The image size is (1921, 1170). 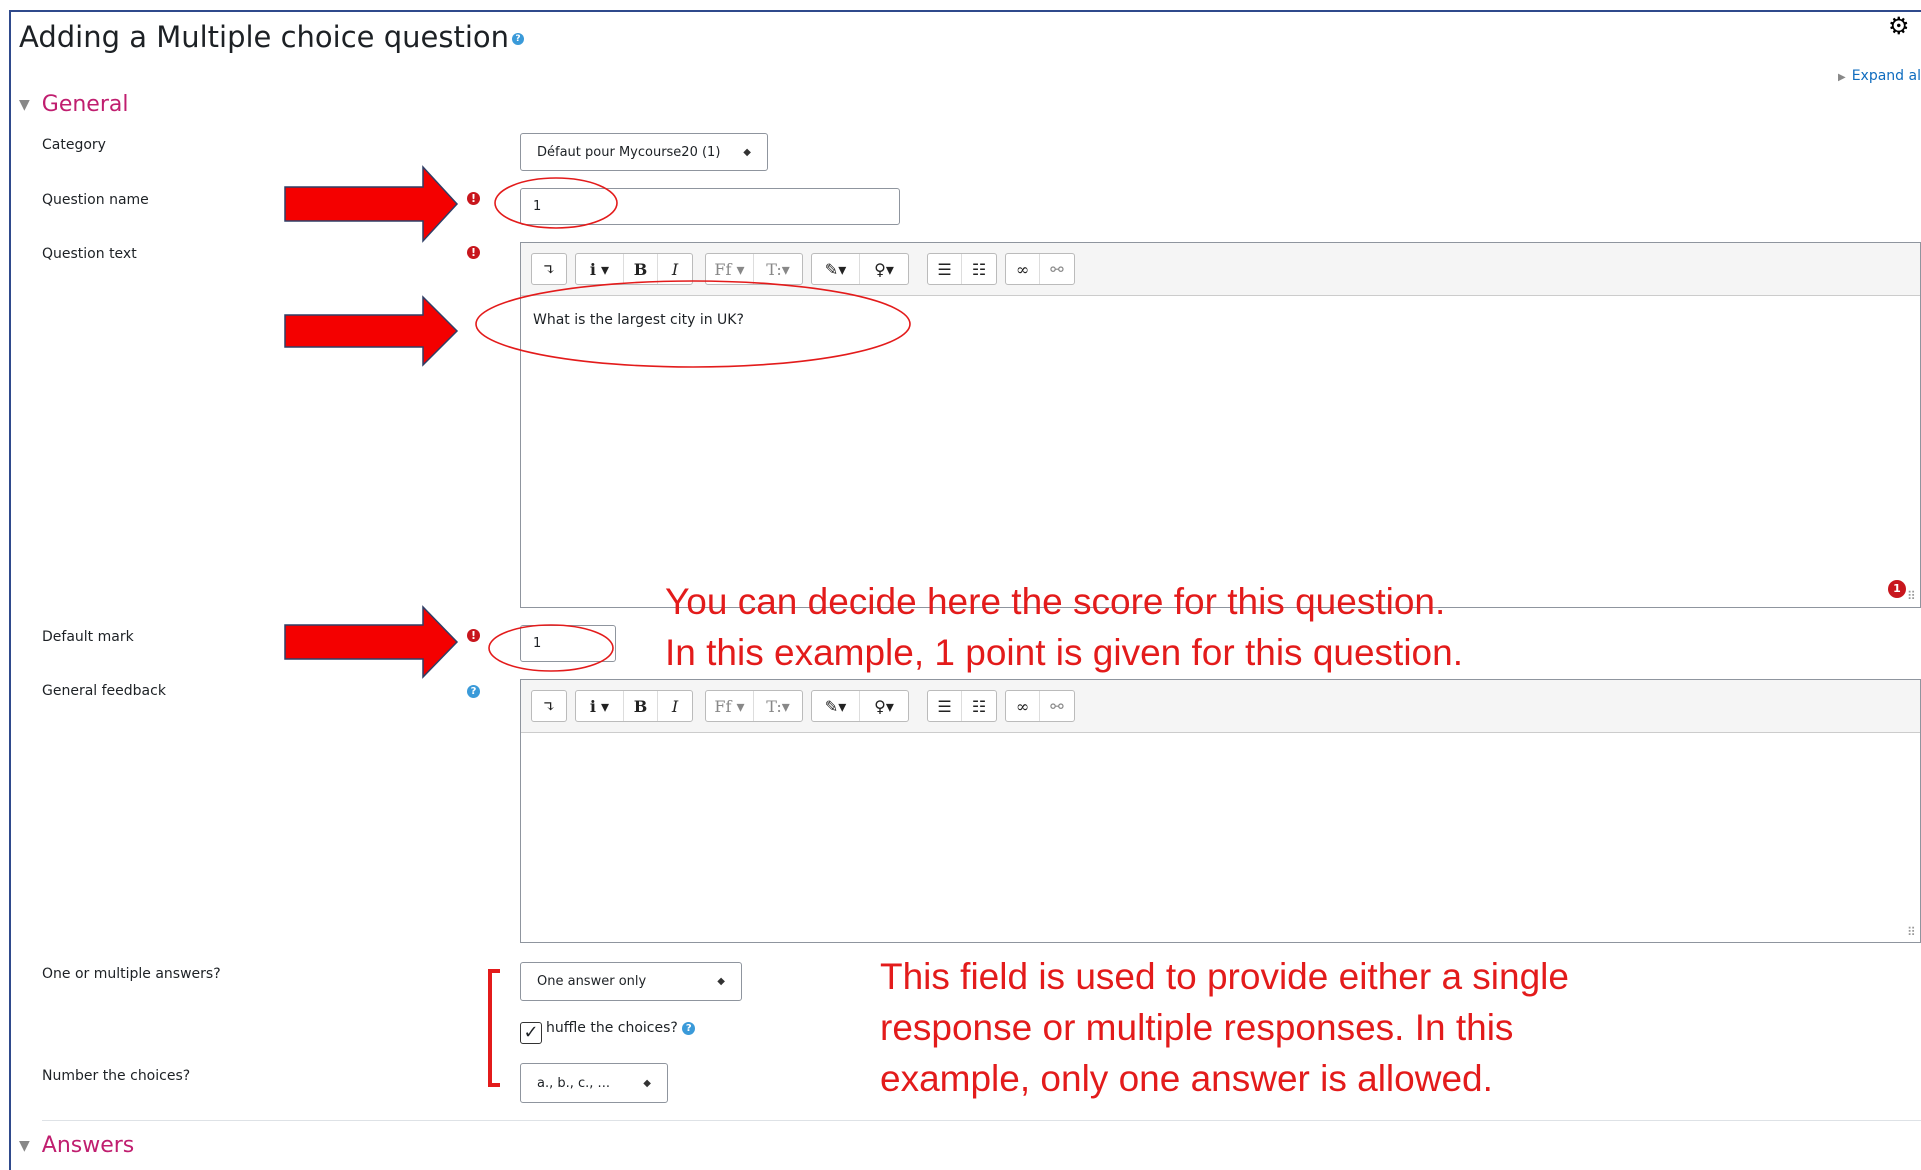 I want to click on bracket-annotation, so click(x=494, y=1028).